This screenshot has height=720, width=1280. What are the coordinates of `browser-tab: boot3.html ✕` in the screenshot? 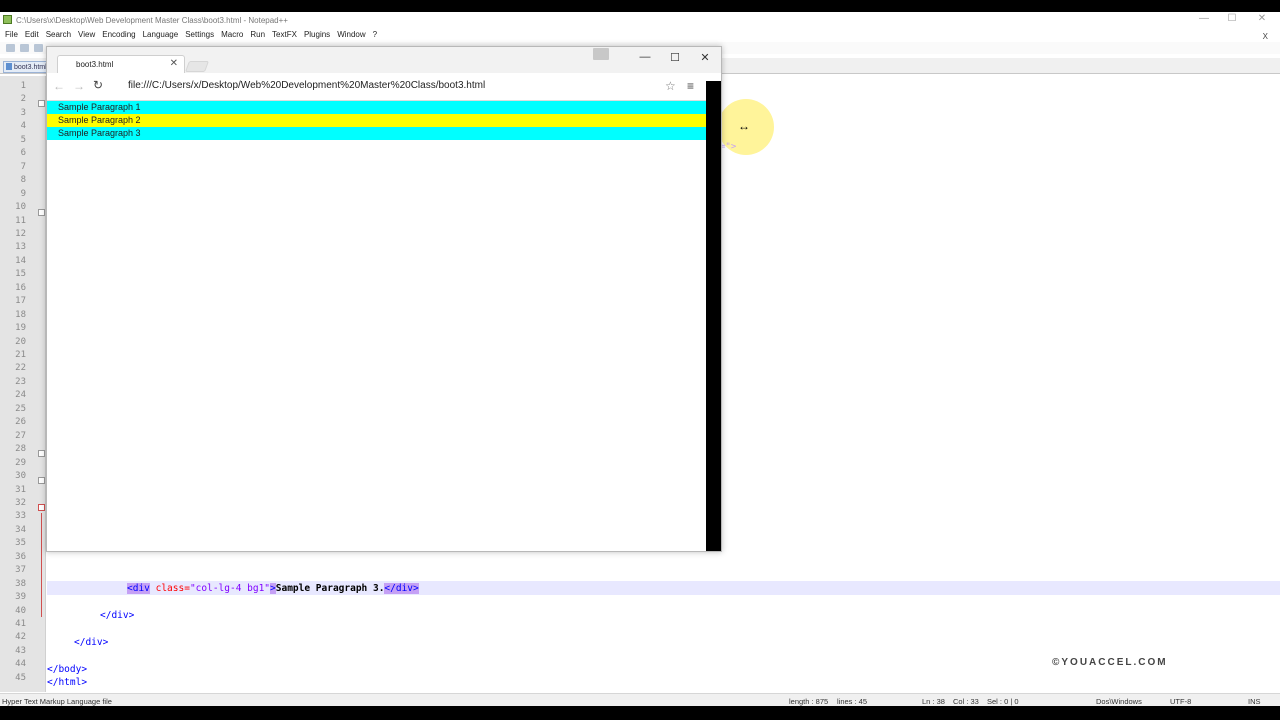 It's located at (121, 64).